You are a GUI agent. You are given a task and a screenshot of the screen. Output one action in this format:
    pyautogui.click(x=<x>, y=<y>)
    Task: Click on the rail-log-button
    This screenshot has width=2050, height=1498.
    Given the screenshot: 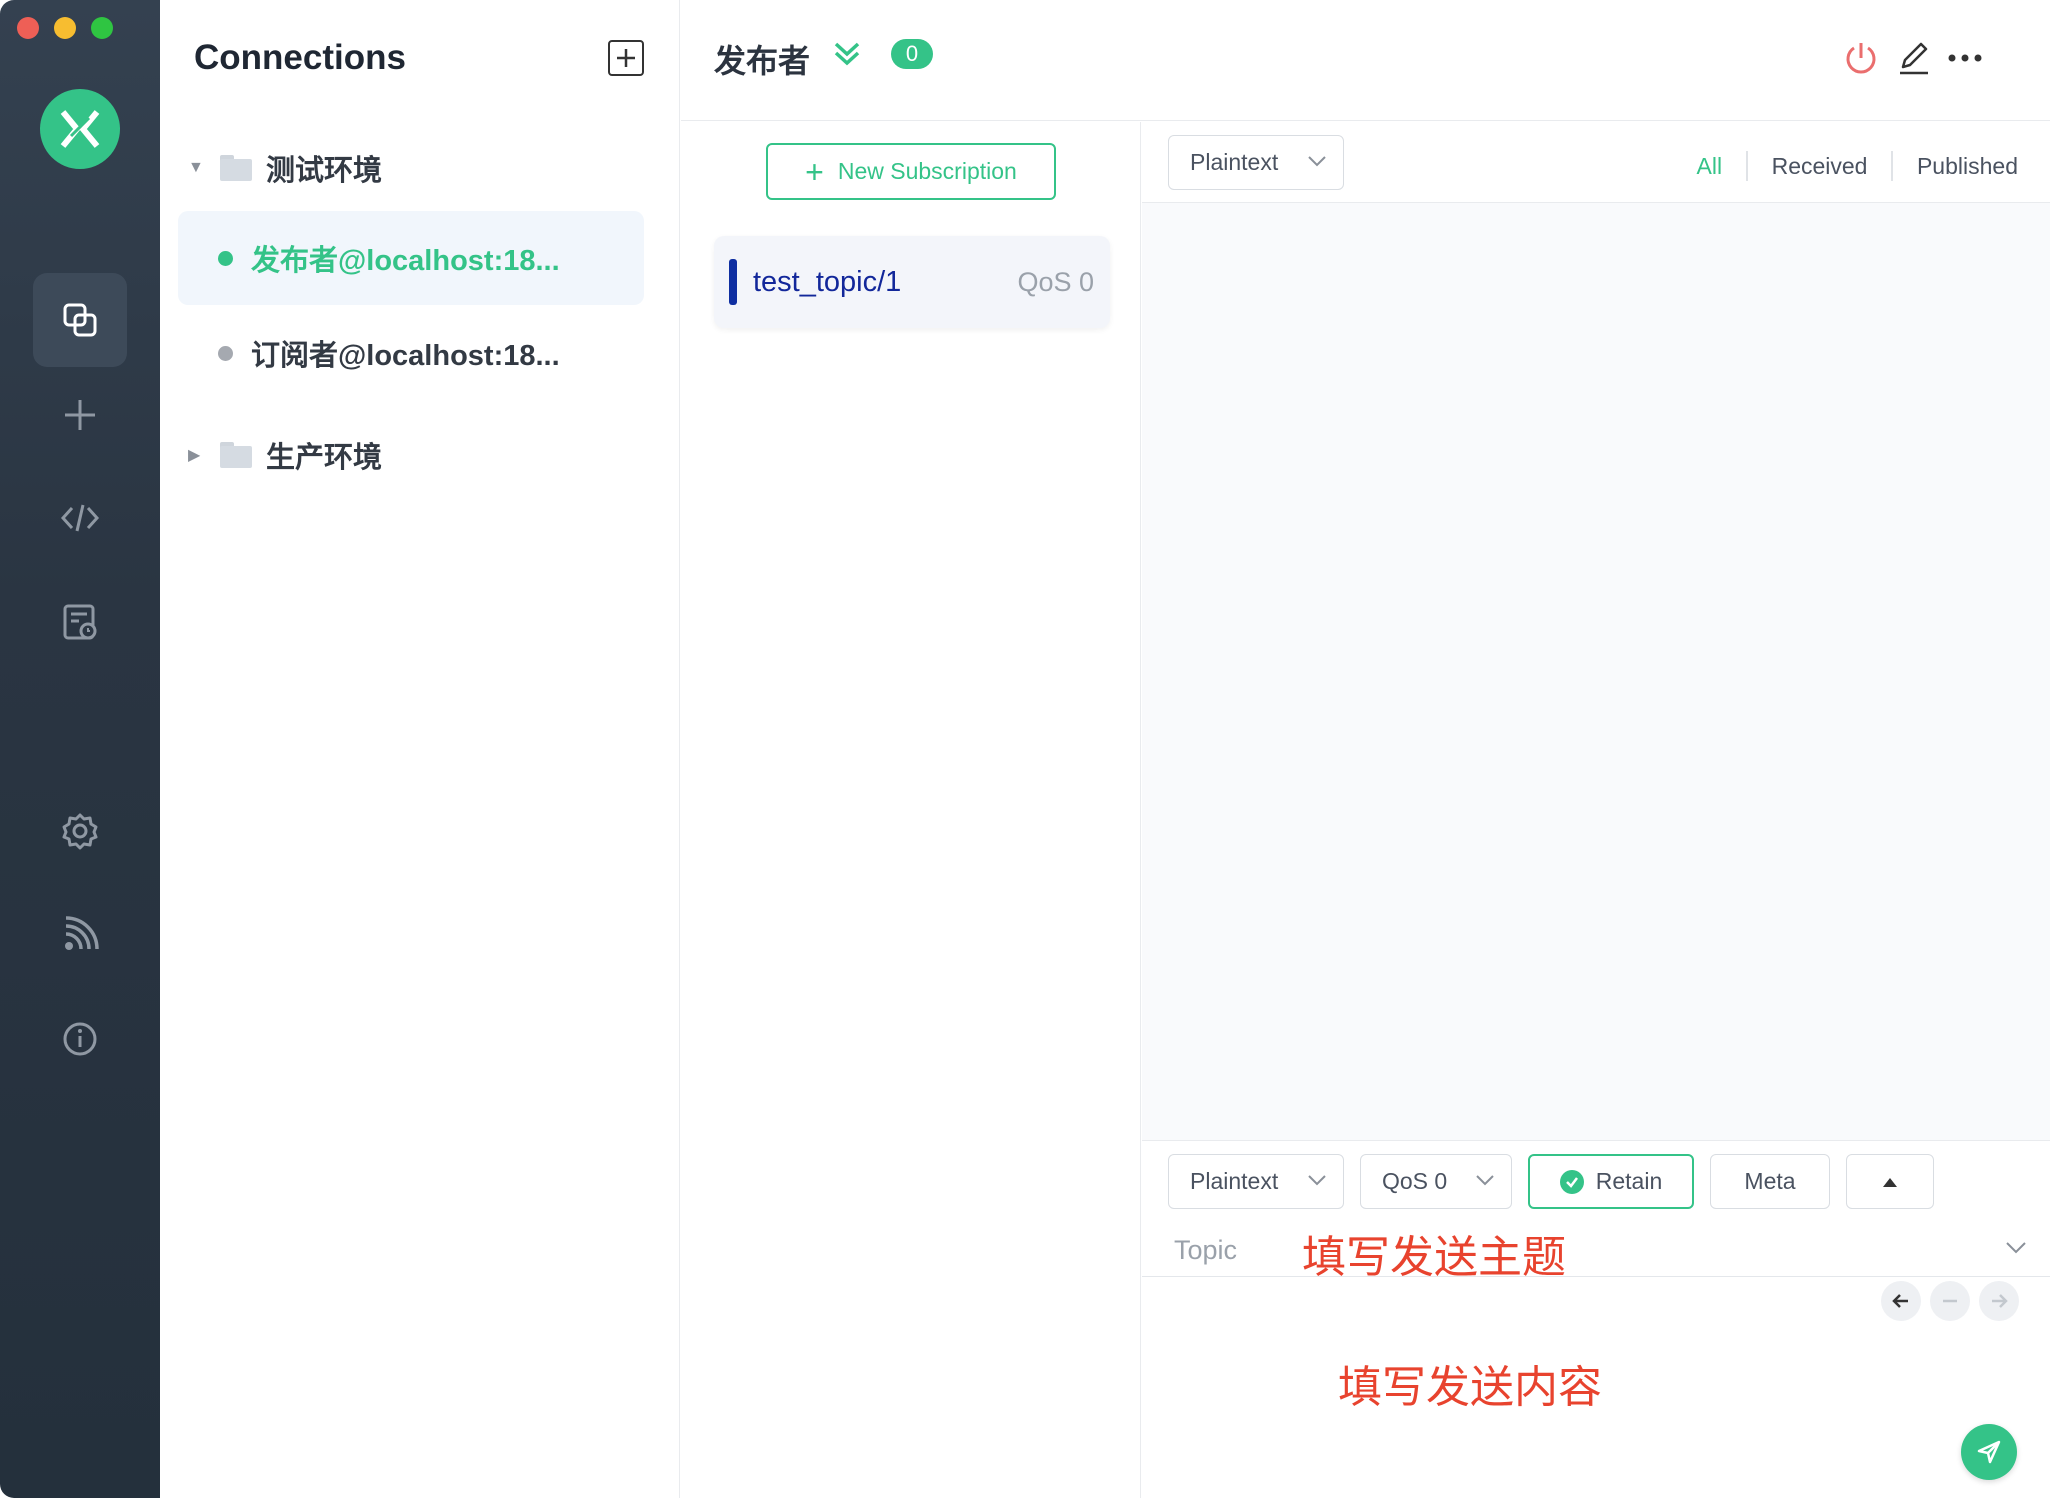 What is the action you would take?
    pyautogui.click(x=80, y=622)
    